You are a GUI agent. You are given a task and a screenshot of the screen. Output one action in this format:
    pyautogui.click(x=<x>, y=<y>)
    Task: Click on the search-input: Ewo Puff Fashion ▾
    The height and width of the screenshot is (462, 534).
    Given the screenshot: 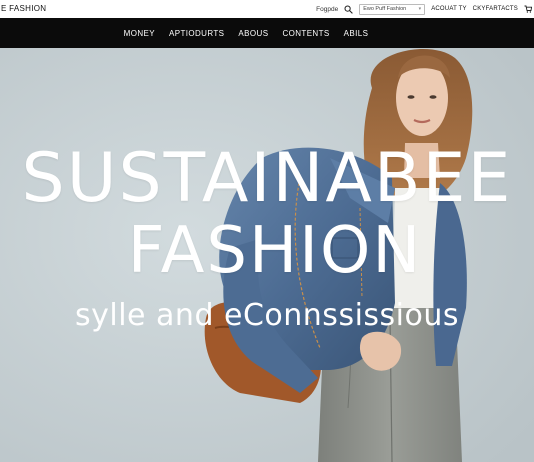 What is the action you would take?
    pyautogui.click(x=392, y=9)
    